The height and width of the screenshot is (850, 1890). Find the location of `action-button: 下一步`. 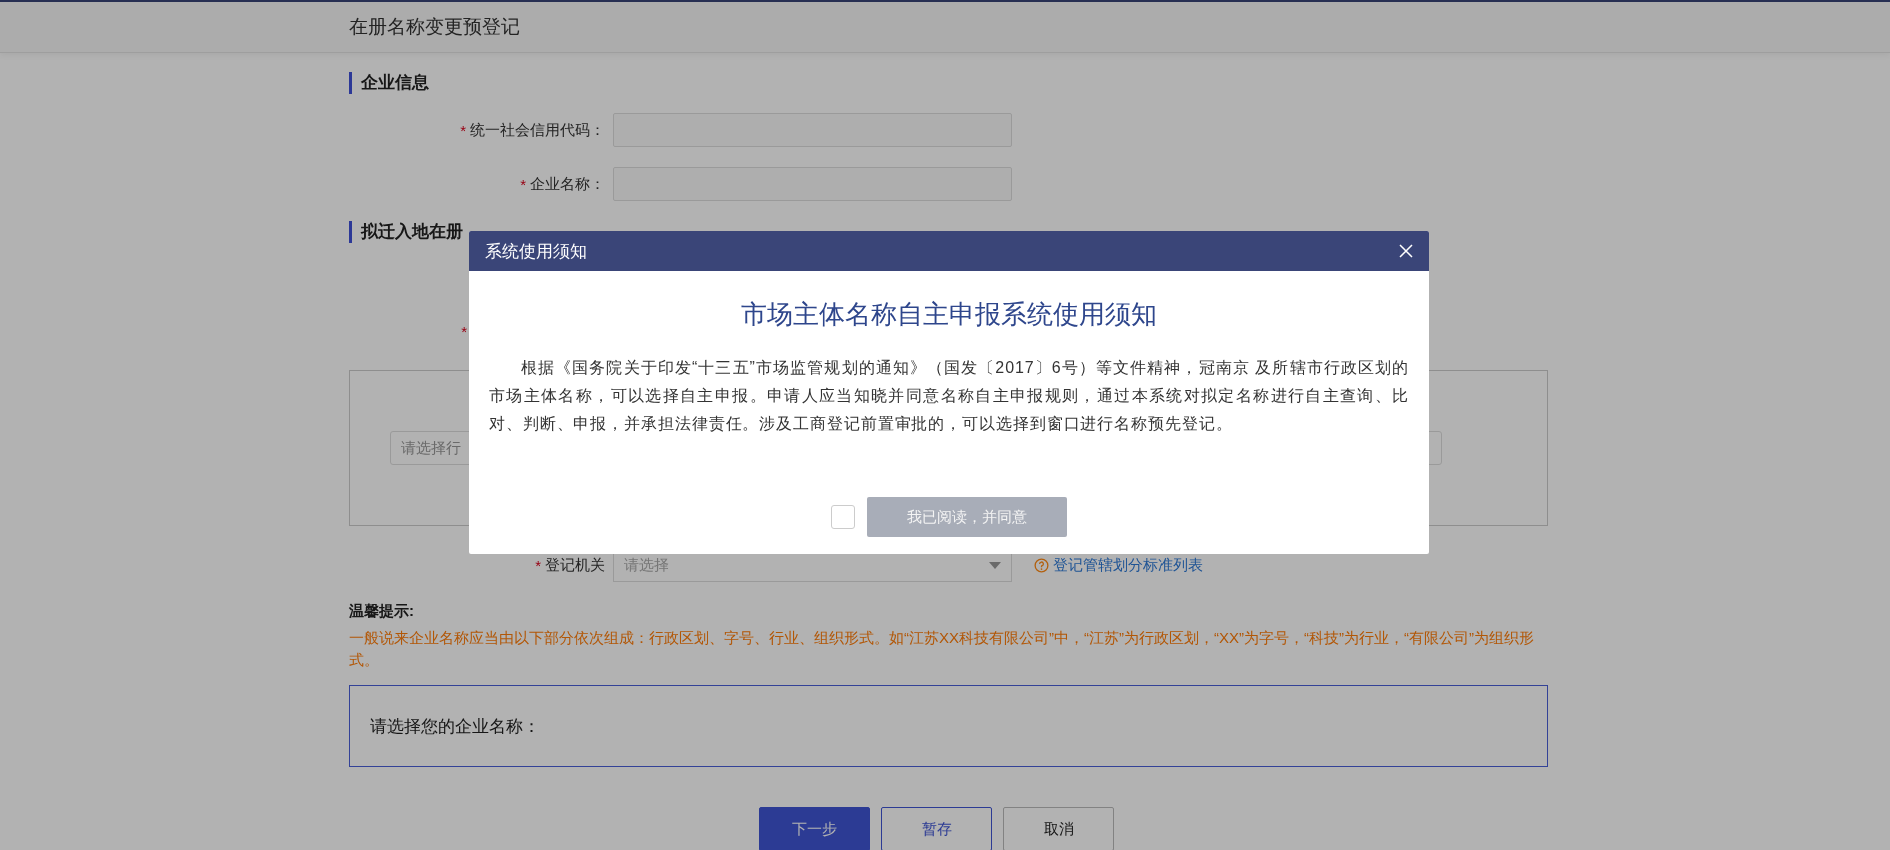

action-button: 下一步 is located at coordinates (814, 828).